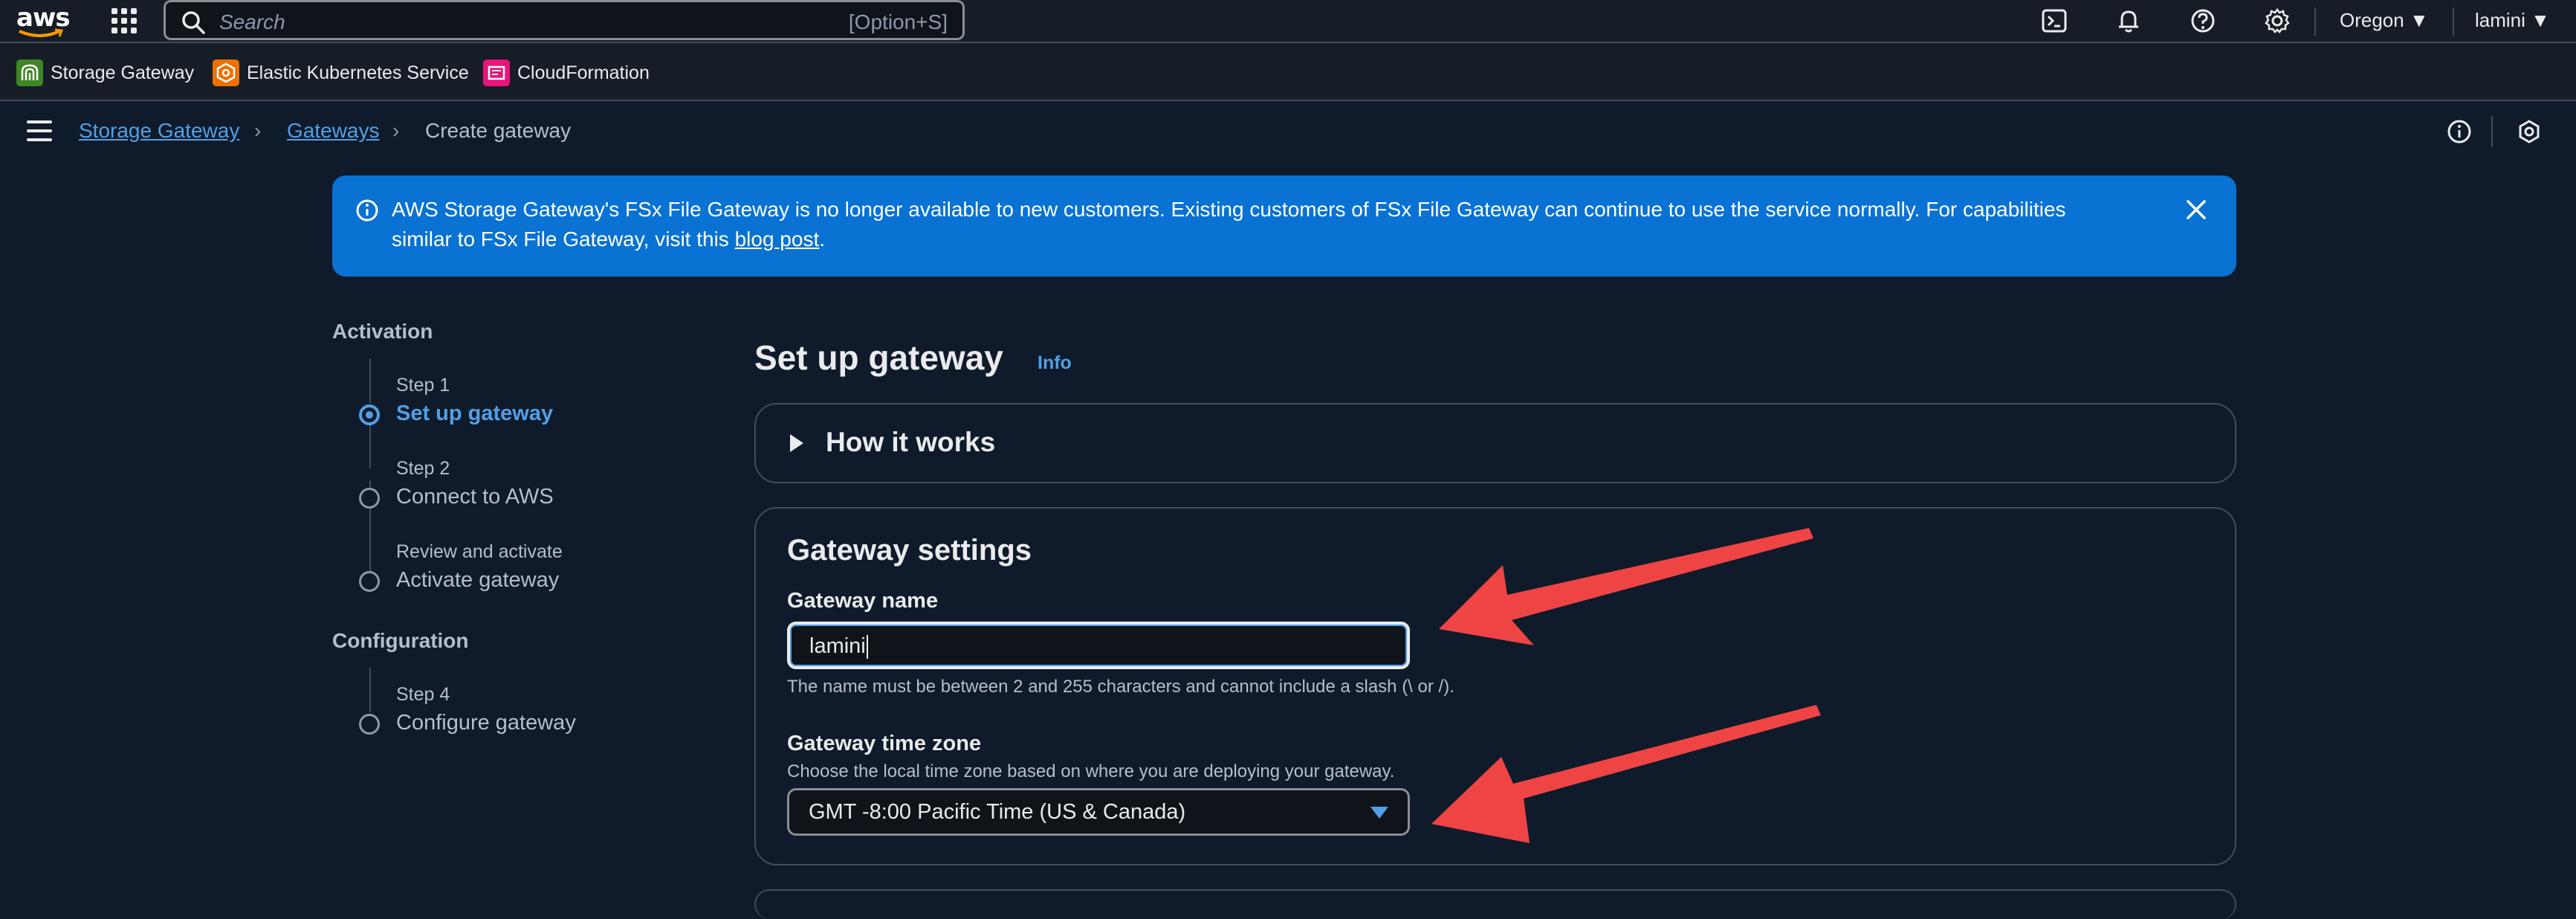 The image size is (2576, 919). I want to click on how-it-works-label: How it works, so click(911, 442).